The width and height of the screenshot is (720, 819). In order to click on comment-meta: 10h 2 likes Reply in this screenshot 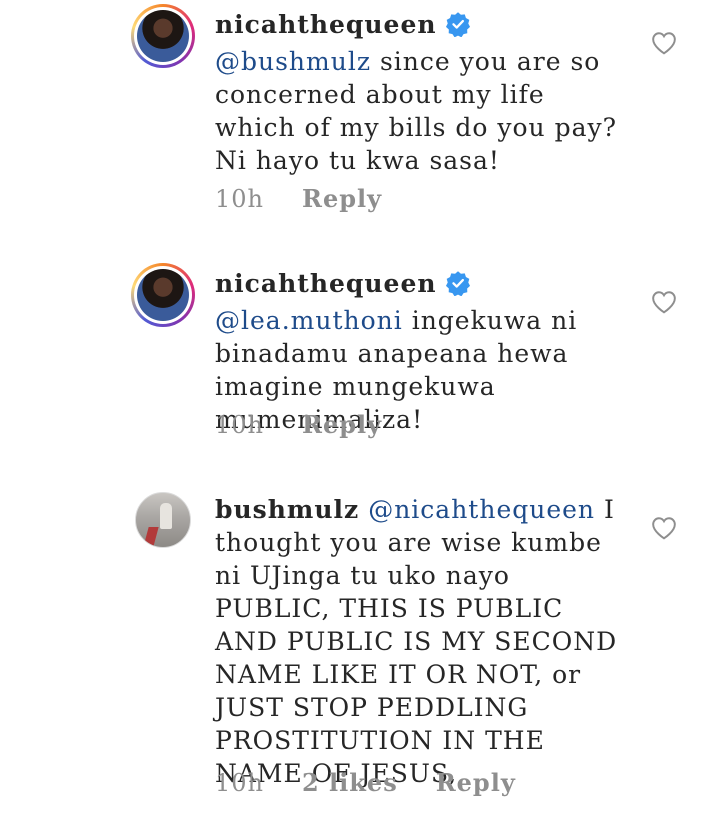, I will do `click(384, 782)`.